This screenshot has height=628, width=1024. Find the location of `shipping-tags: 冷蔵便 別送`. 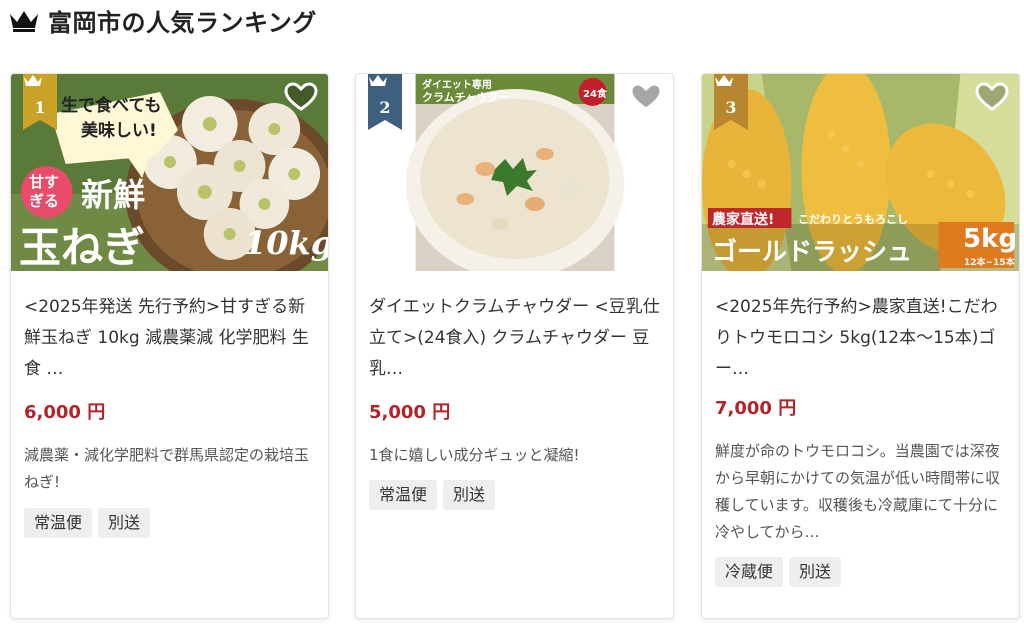

shipping-tags: 冷蔵便 別送 is located at coordinates (778, 572).